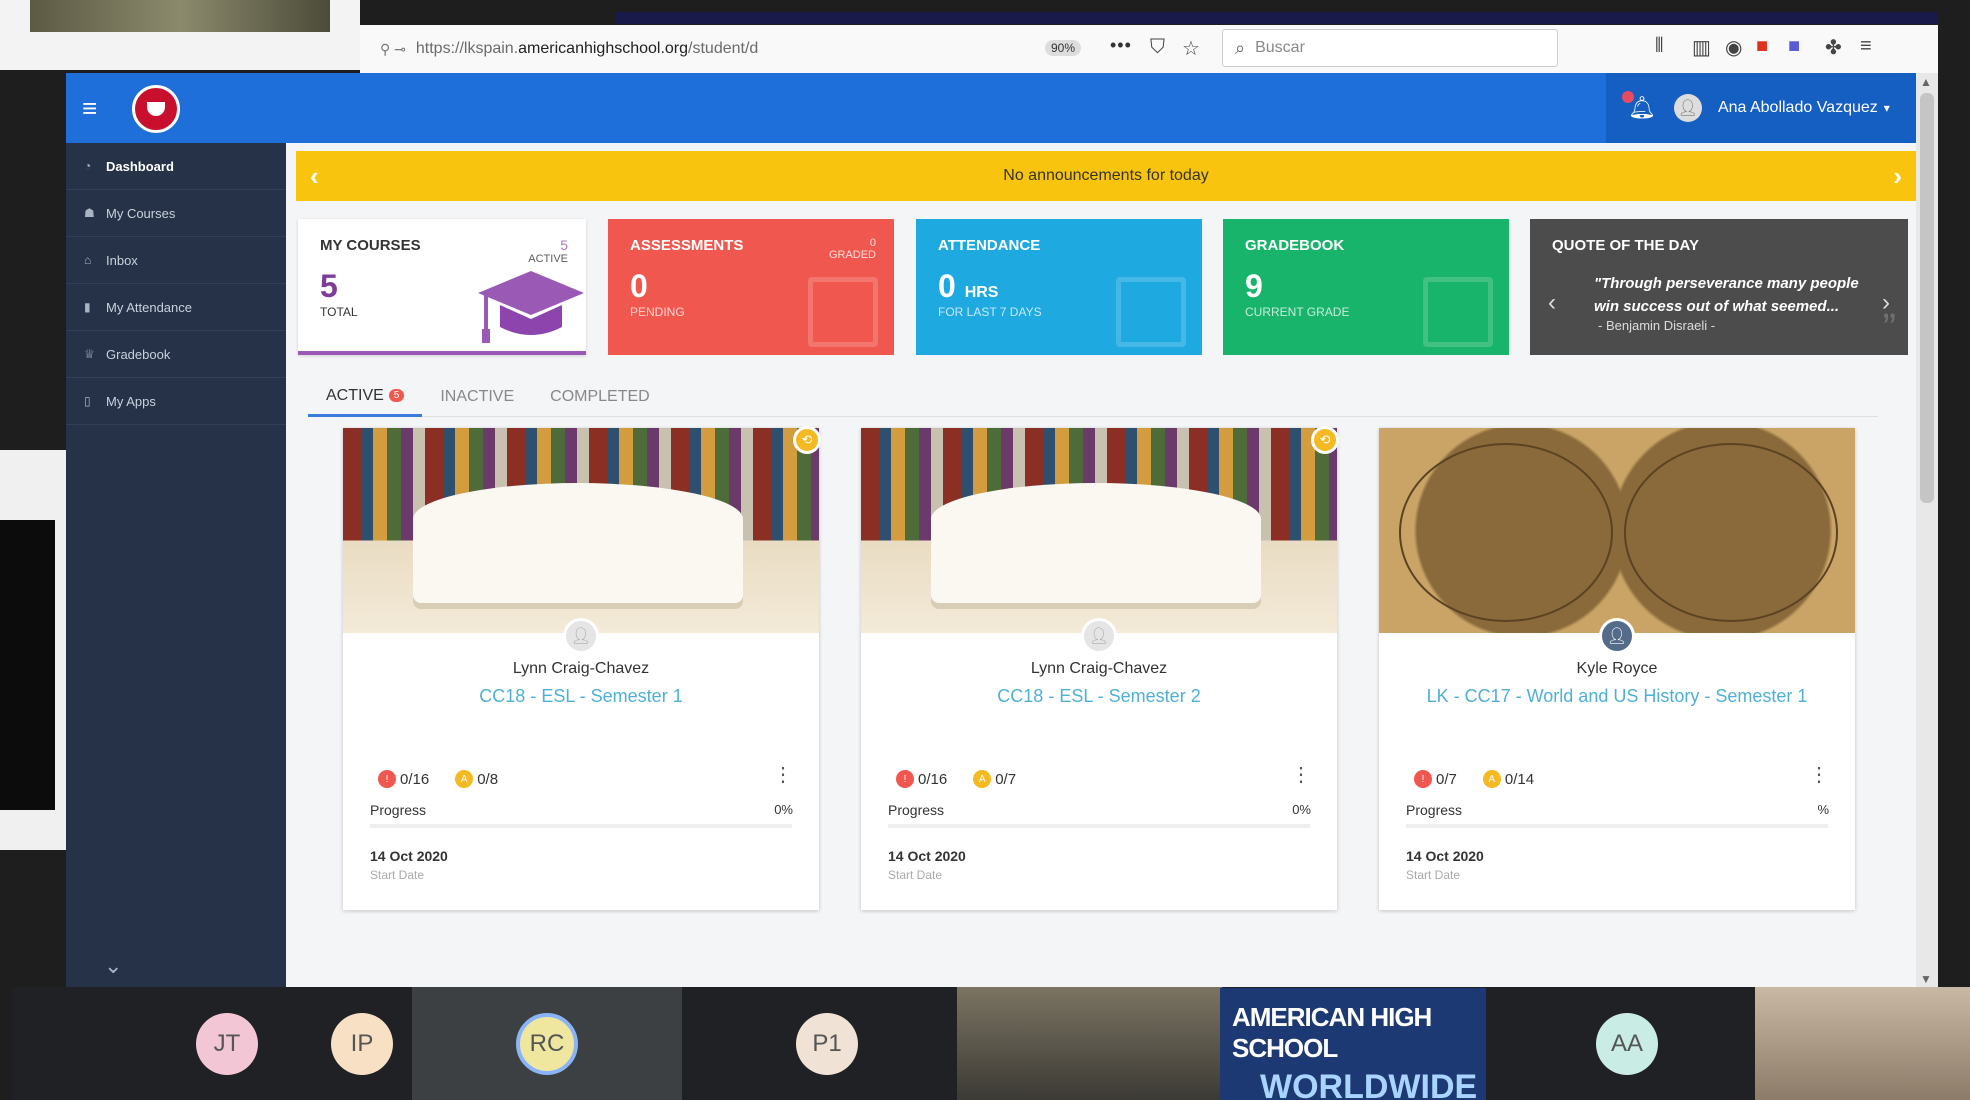  I want to click on gradebook-card: GRADEBOOK 9 CURRENT GRADE, so click(1366, 287).